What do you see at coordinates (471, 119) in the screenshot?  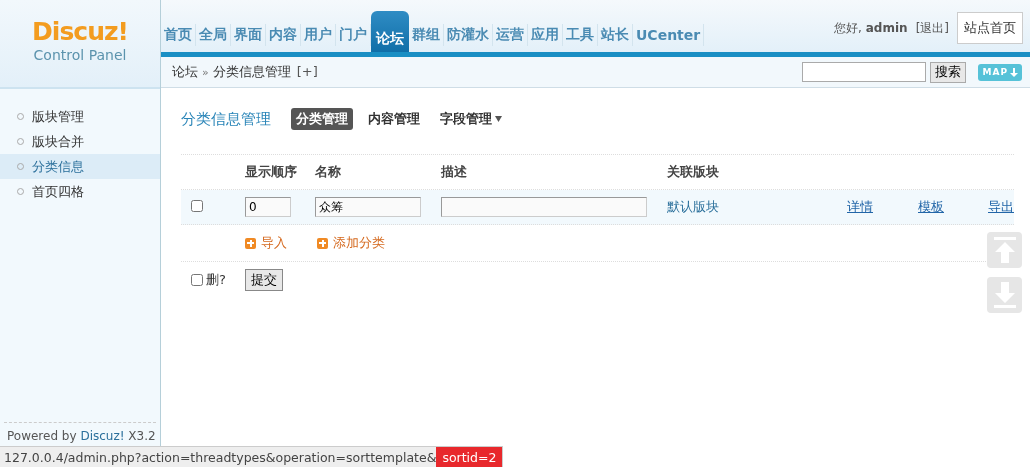 I see `page-tab: 字段管理` at bounding box center [471, 119].